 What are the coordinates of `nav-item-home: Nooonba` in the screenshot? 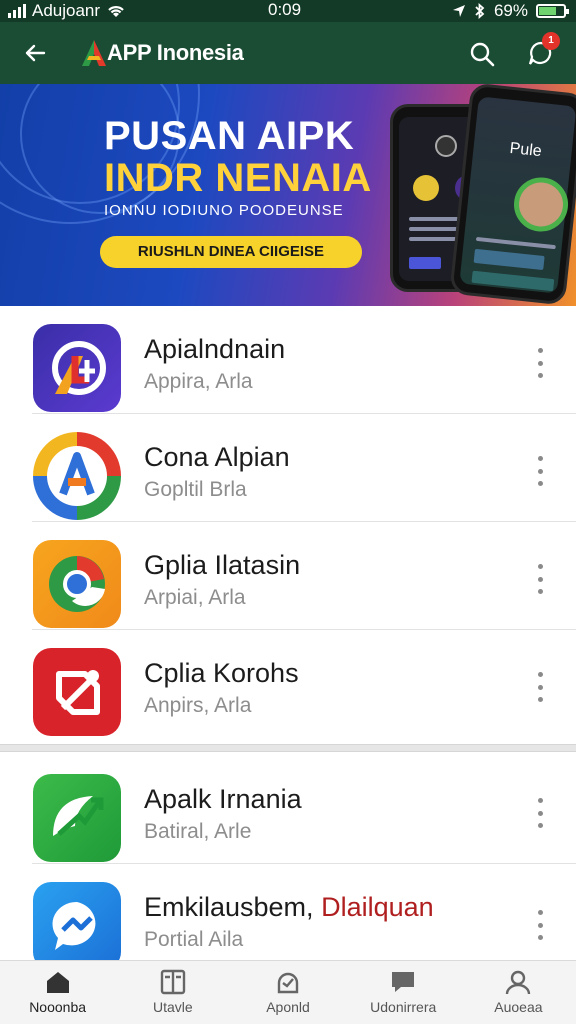 It's located at (57, 992).